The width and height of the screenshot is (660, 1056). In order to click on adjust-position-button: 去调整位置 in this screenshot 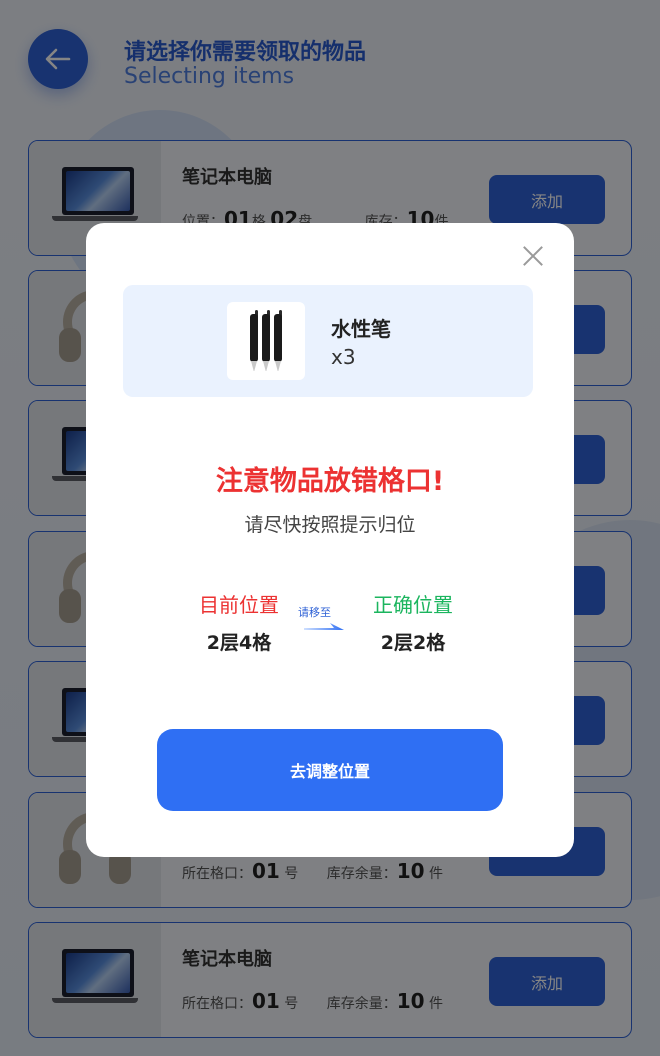, I will do `click(330, 770)`.